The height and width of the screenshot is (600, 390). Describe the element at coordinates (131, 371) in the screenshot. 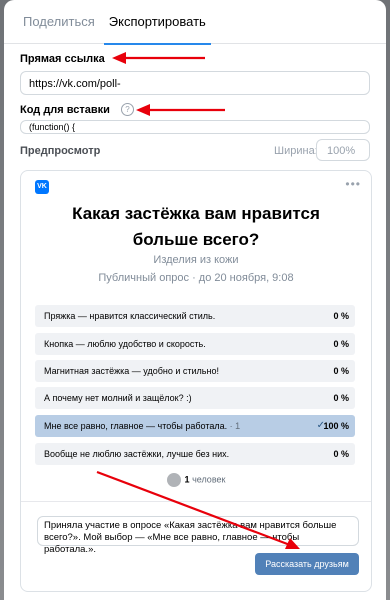

I see `poll-option-text: Магнитная застёжка — удобно и стильно!` at that location.